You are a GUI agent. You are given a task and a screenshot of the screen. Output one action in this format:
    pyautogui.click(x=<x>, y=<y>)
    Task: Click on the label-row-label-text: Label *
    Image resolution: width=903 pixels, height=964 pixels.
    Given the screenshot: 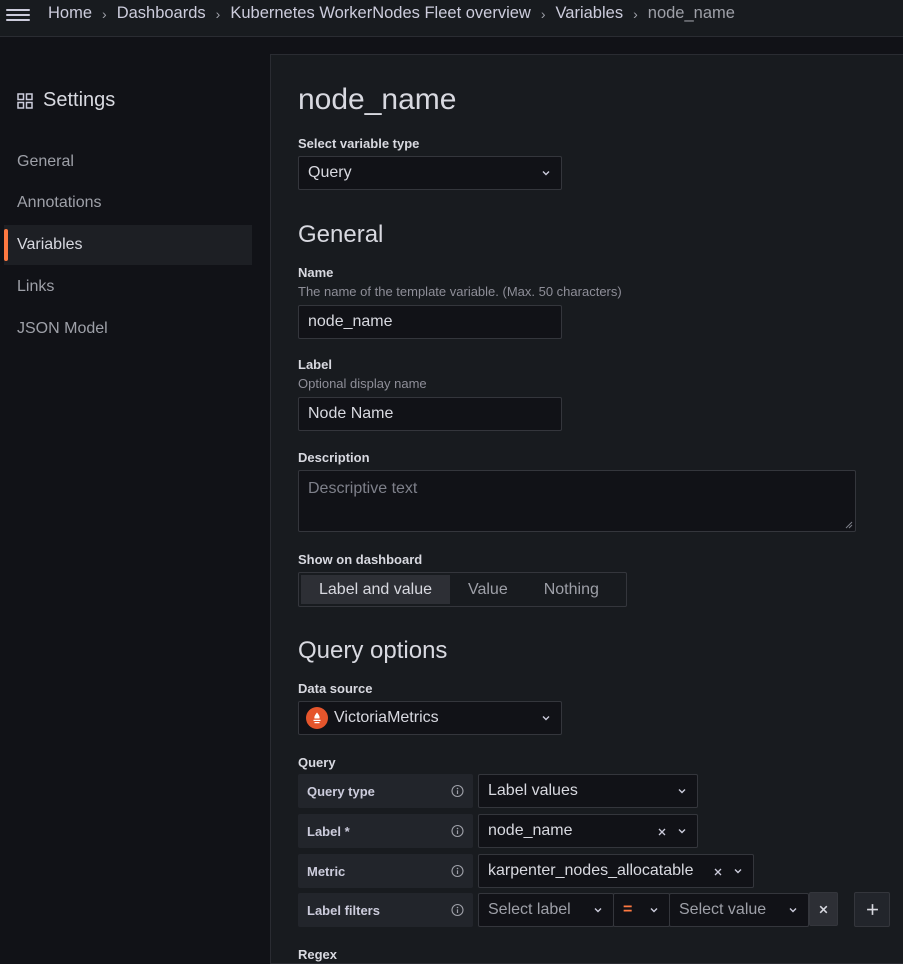 What is the action you would take?
    pyautogui.click(x=328, y=831)
    